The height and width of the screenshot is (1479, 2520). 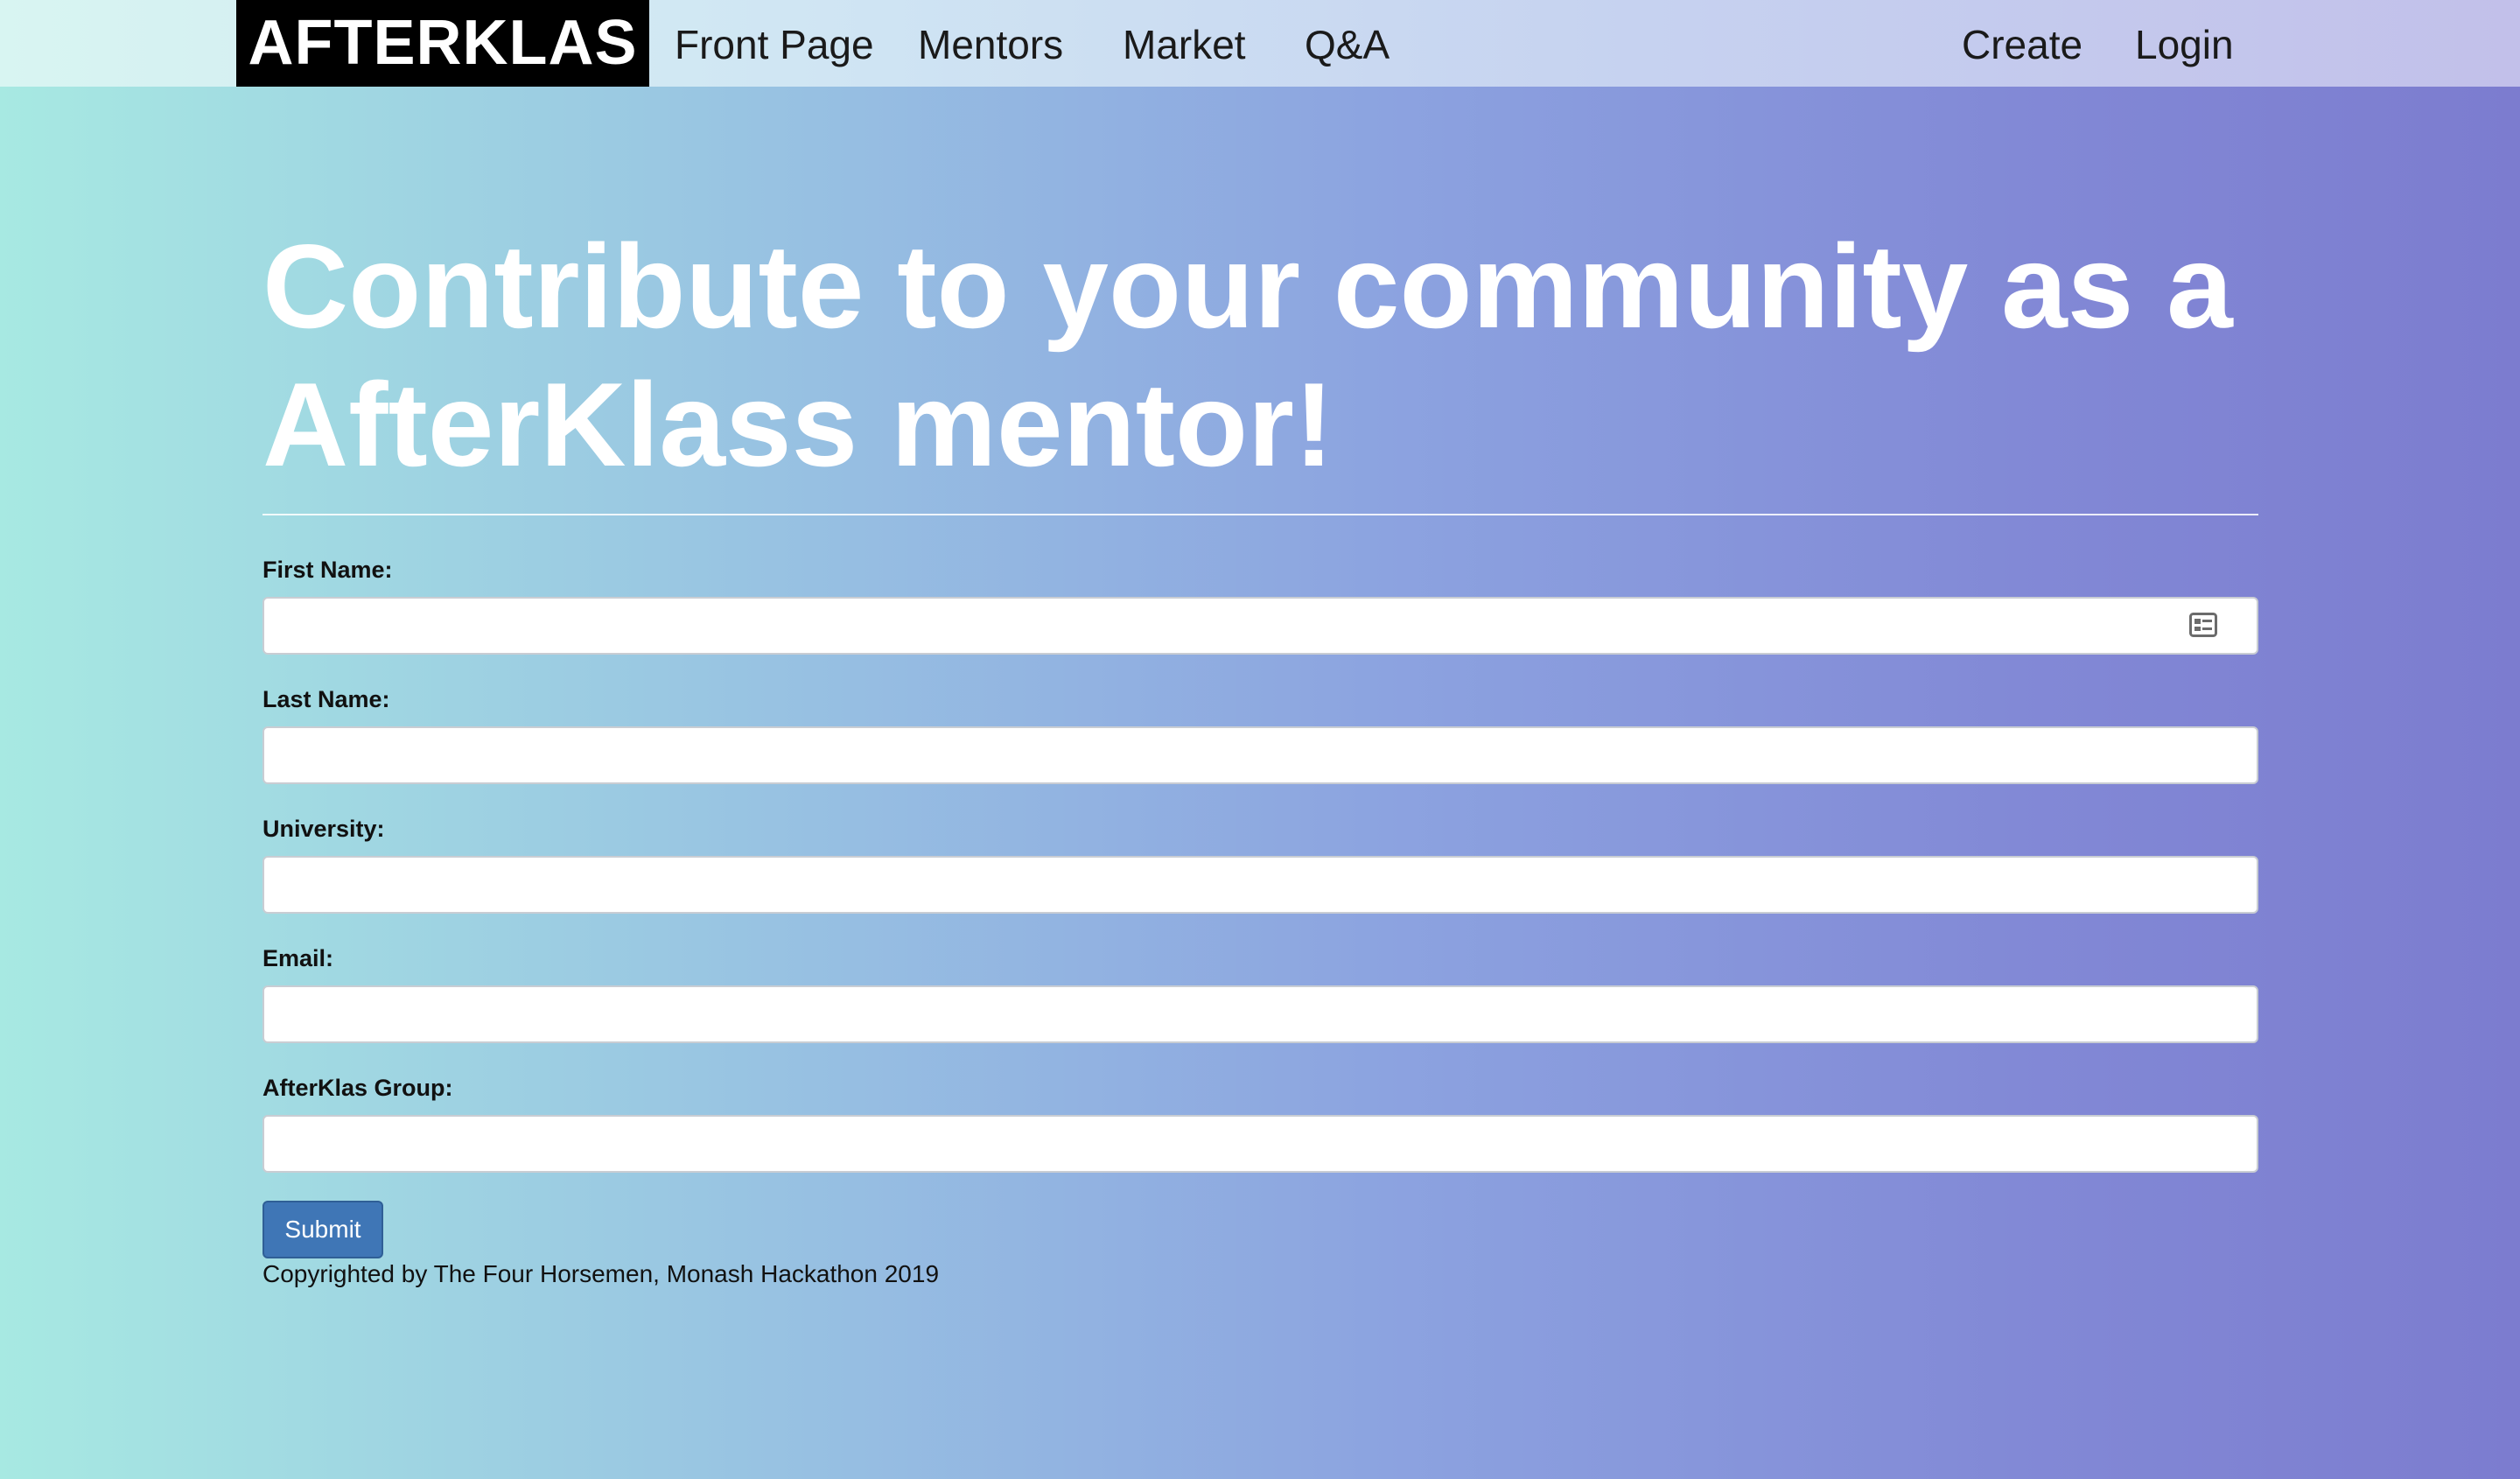 I want to click on nav-link-login: Login, so click(x=2184, y=44).